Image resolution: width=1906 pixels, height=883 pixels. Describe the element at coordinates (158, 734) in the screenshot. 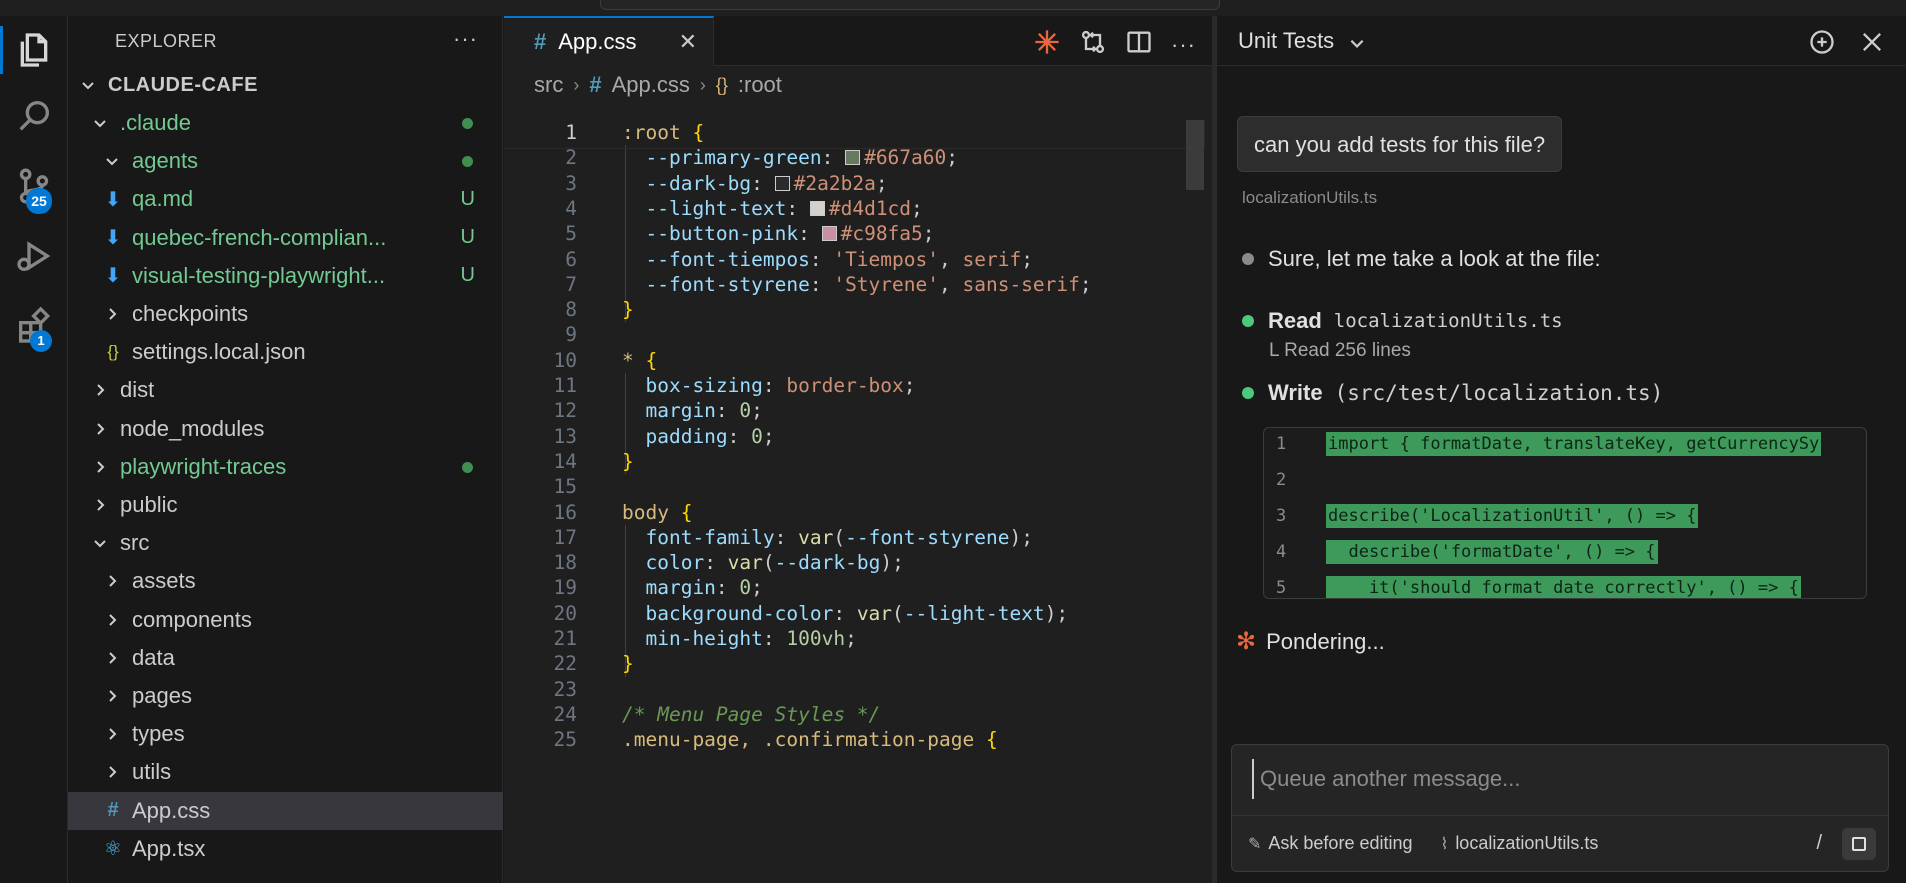

I see `tree-item-label: types` at that location.